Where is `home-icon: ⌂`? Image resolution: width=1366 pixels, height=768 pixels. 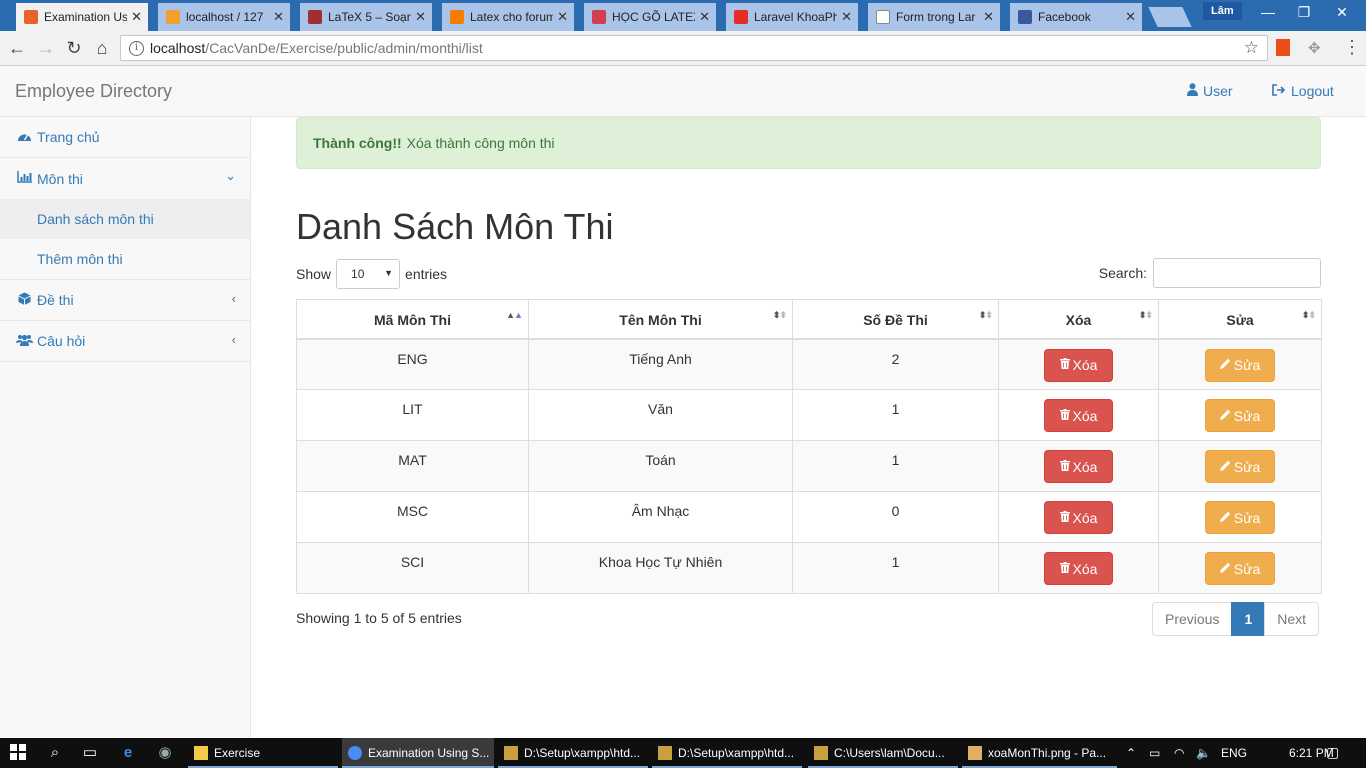 home-icon: ⌂ is located at coordinates (102, 48).